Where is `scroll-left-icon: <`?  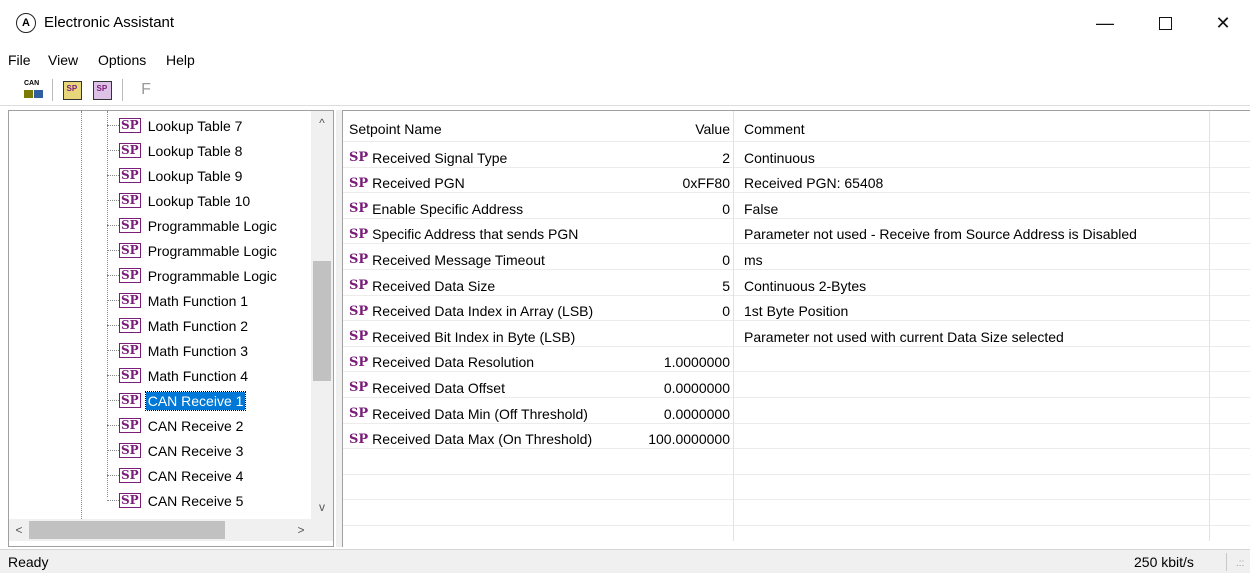
scroll-left-icon: < is located at coordinates (19, 530).